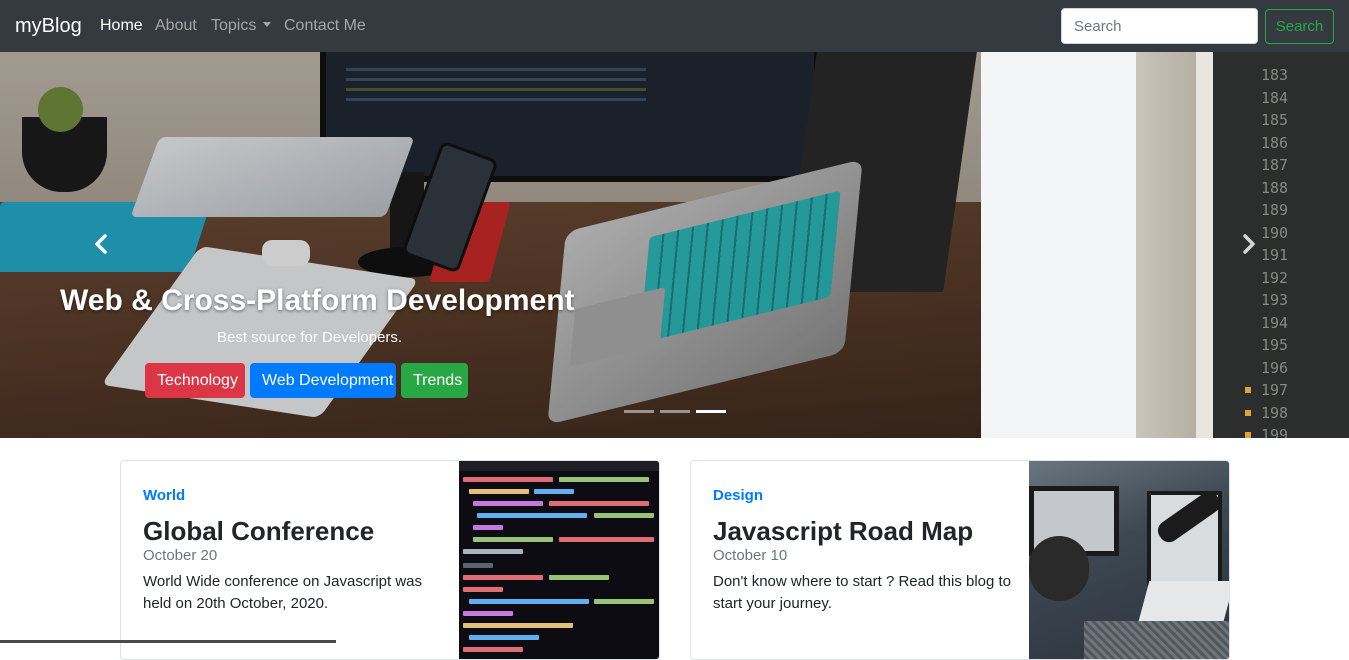  I want to click on chevron-down-icon, so click(267, 24).